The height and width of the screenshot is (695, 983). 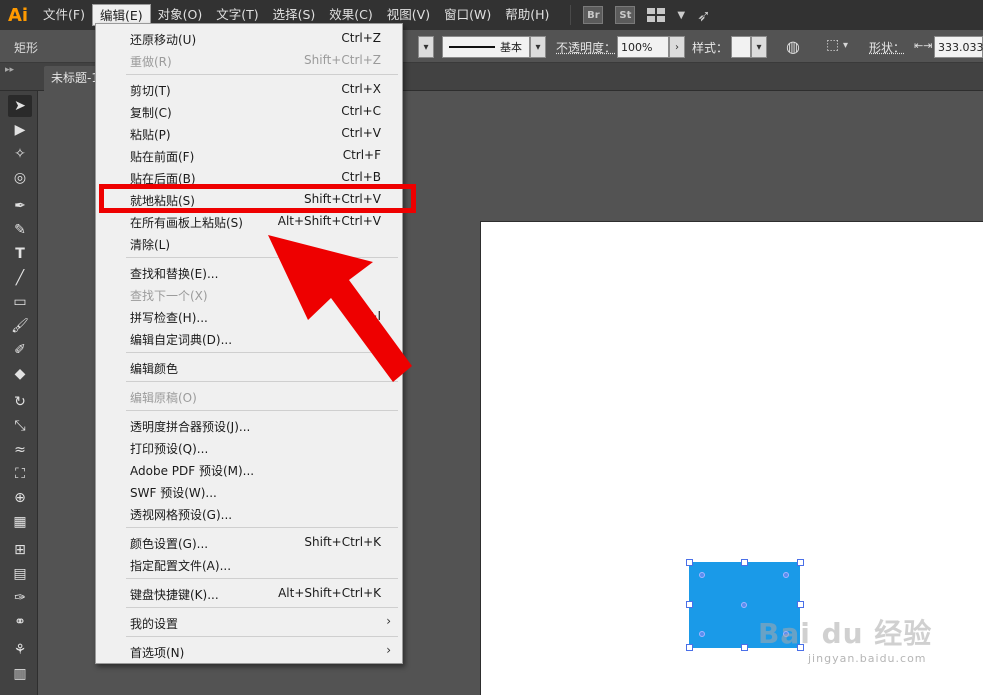 What do you see at coordinates (845, 633) in the screenshot?
I see `watermark-logo: Bai du 经验` at bounding box center [845, 633].